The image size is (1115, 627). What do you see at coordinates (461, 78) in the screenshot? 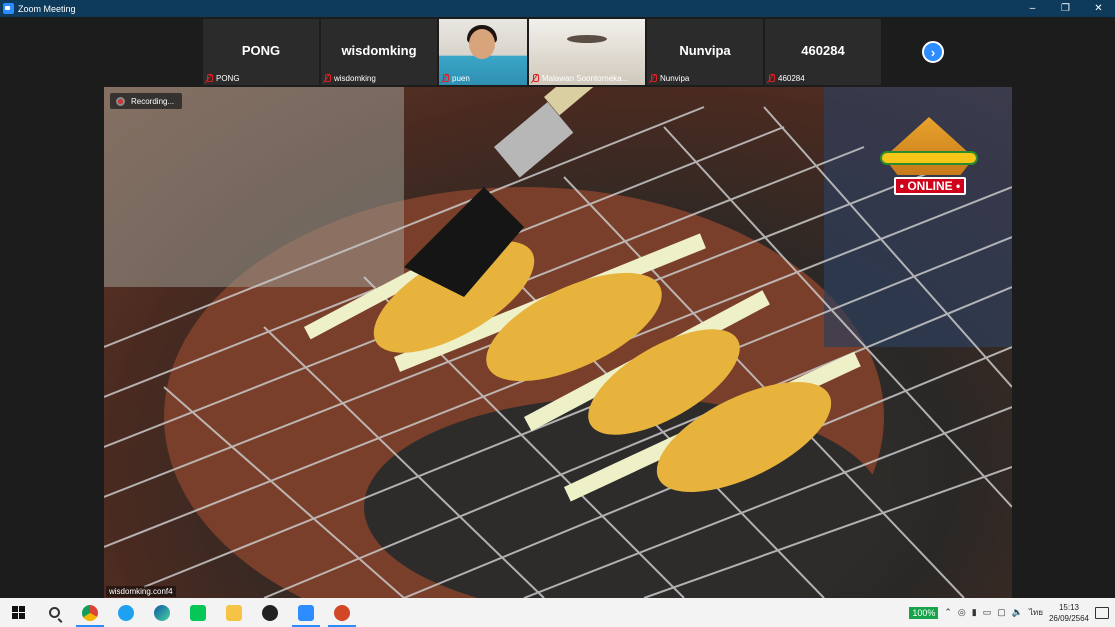
I see `participant-name: puen` at bounding box center [461, 78].